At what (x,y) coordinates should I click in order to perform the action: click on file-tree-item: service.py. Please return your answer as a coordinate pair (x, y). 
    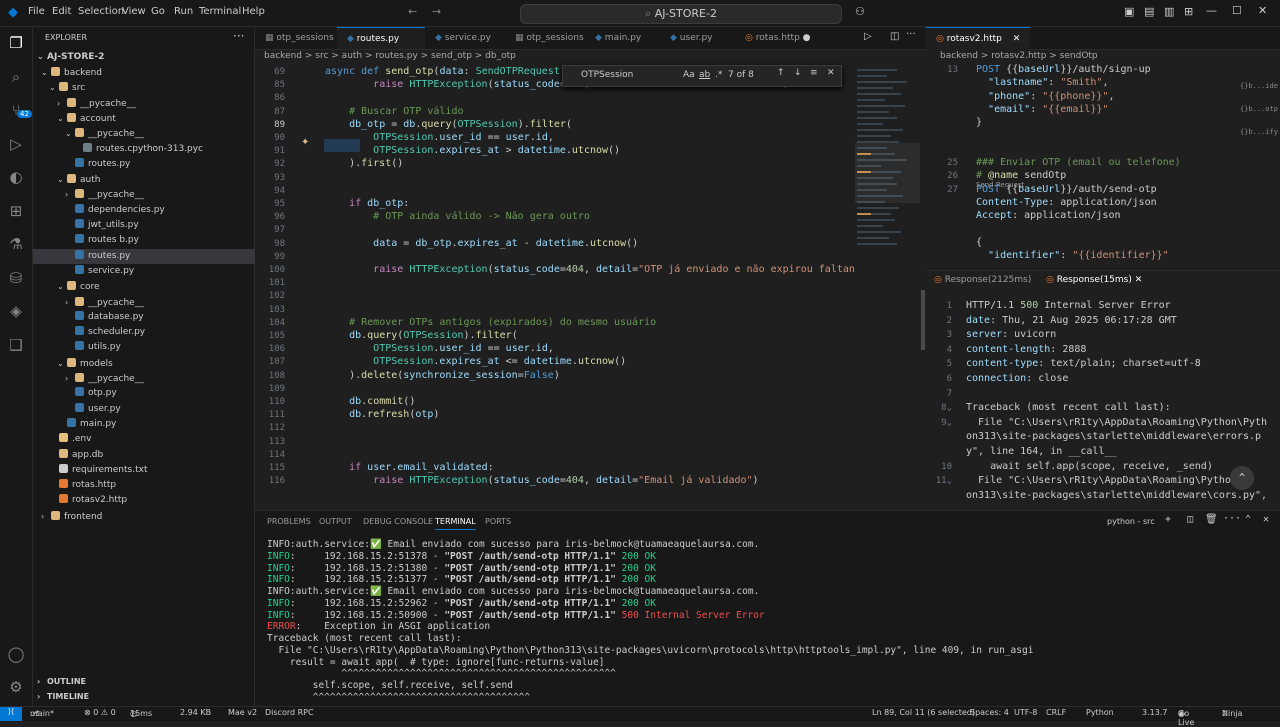
    Looking at the image, I should click on (159, 271).